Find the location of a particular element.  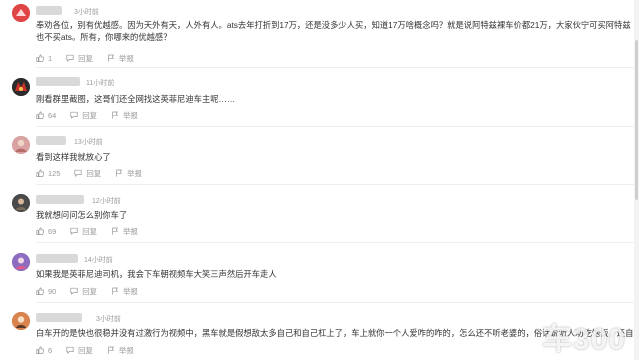

like-count: 1 is located at coordinates (50, 58).